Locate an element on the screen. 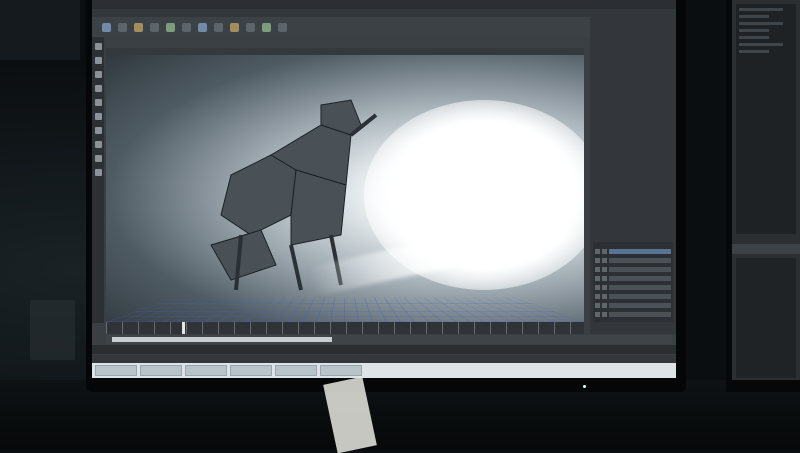  range-slider is located at coordinates (222, 339).